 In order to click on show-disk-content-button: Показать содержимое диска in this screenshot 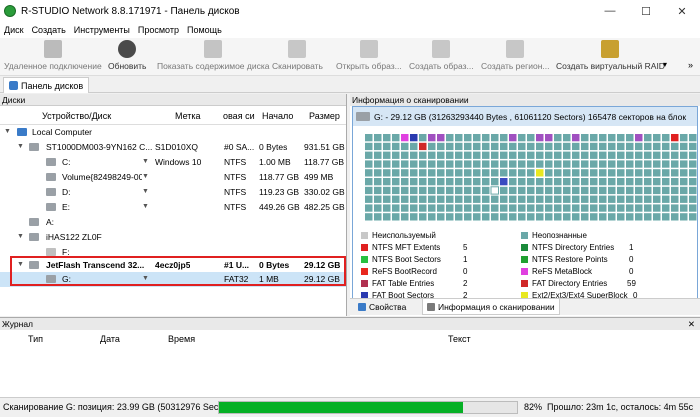, I will do `click(213, 55)`.